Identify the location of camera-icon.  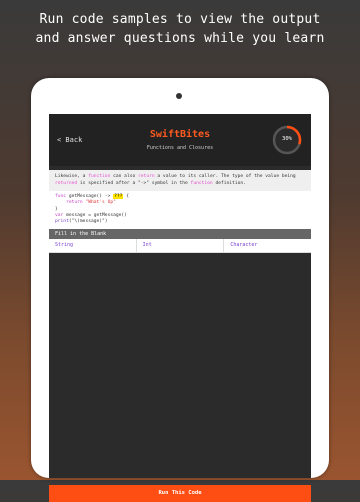
(179, 96).